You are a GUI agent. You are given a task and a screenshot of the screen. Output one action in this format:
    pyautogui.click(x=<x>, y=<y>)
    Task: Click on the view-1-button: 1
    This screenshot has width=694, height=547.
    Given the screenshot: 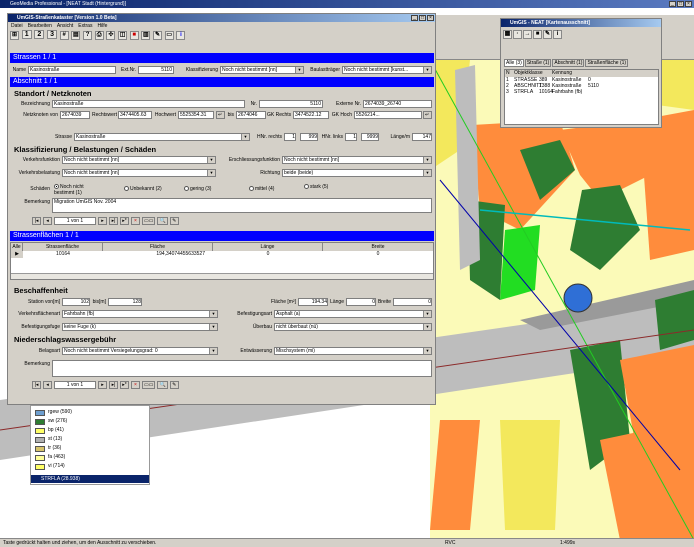 What is the action you would take?
    pyautogui.click(x=26, y=34)
    